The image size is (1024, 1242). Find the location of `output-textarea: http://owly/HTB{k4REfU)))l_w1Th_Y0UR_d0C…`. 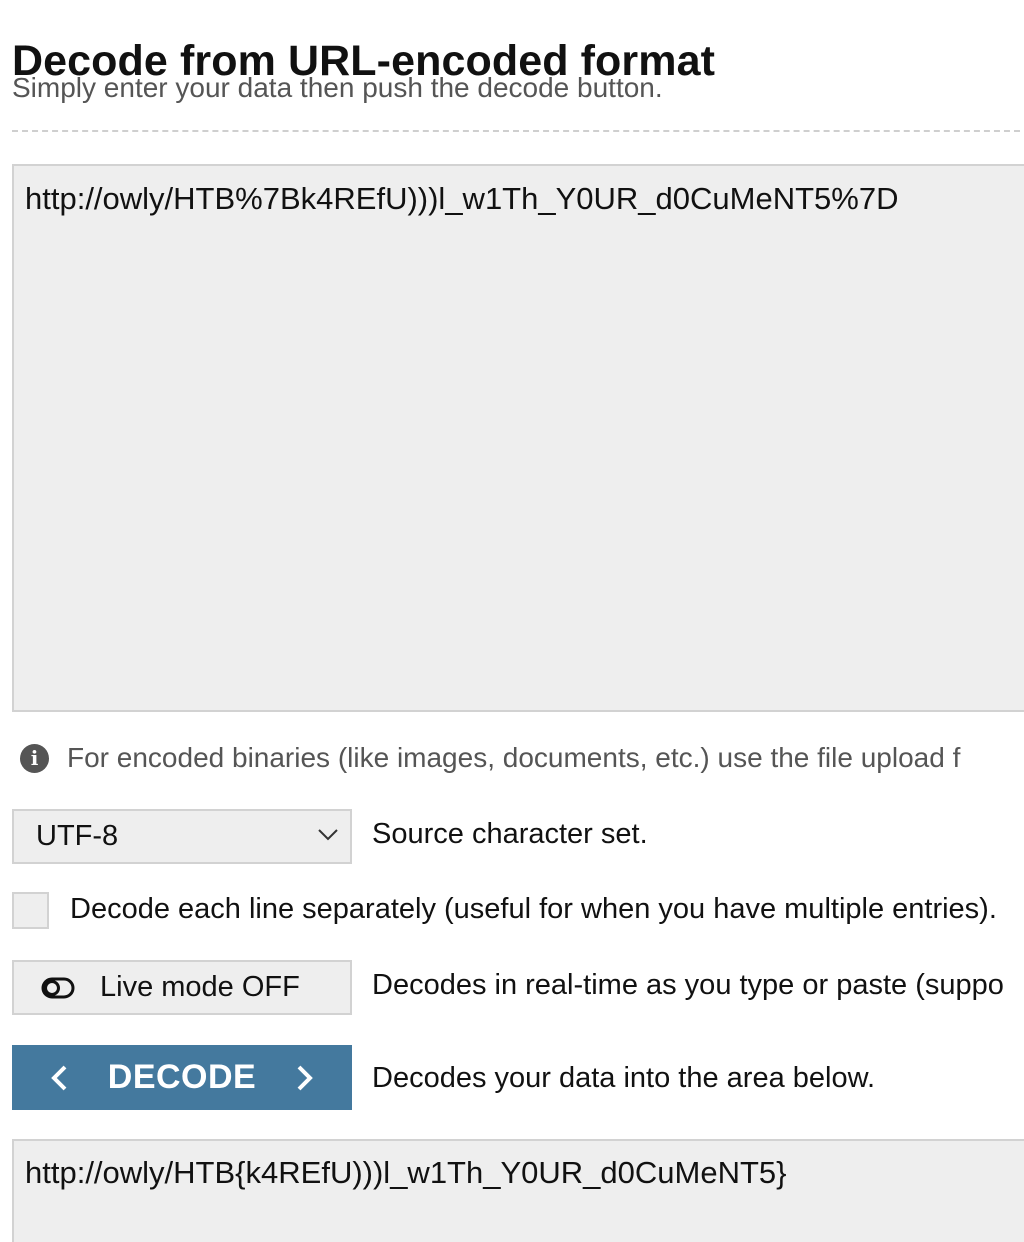

output-textarea: http://owly/HTB{k4REfU)))l_w1Th_Y0UR_d0C… is located at coordinates (518, 1190).